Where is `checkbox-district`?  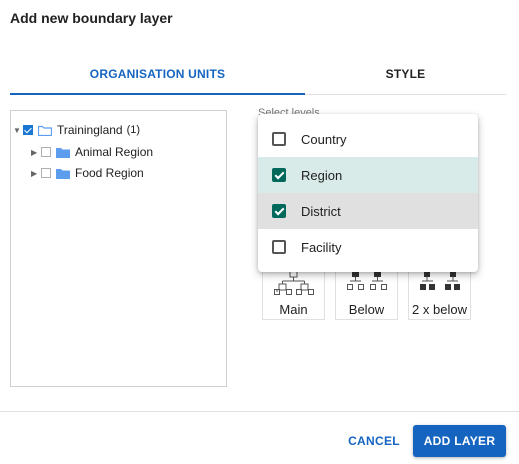 checkbox-district is located at coordinates (279, 211).